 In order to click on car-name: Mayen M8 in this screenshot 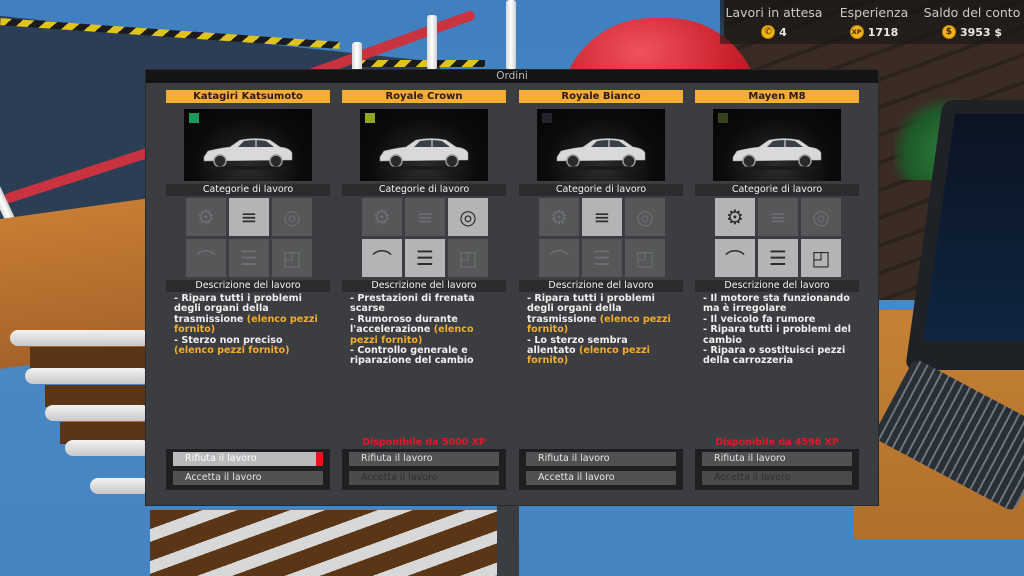, I will do `click(777, 96)`.